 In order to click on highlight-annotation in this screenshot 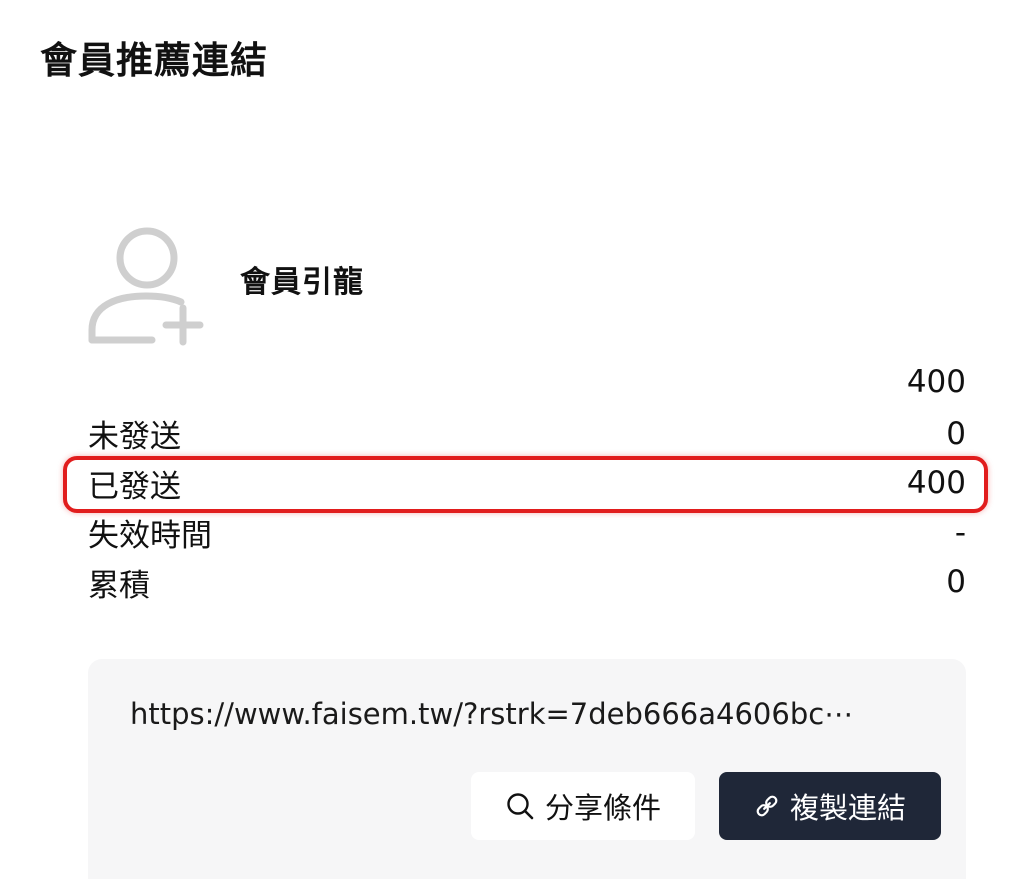, I will do `click(525, 484)`.